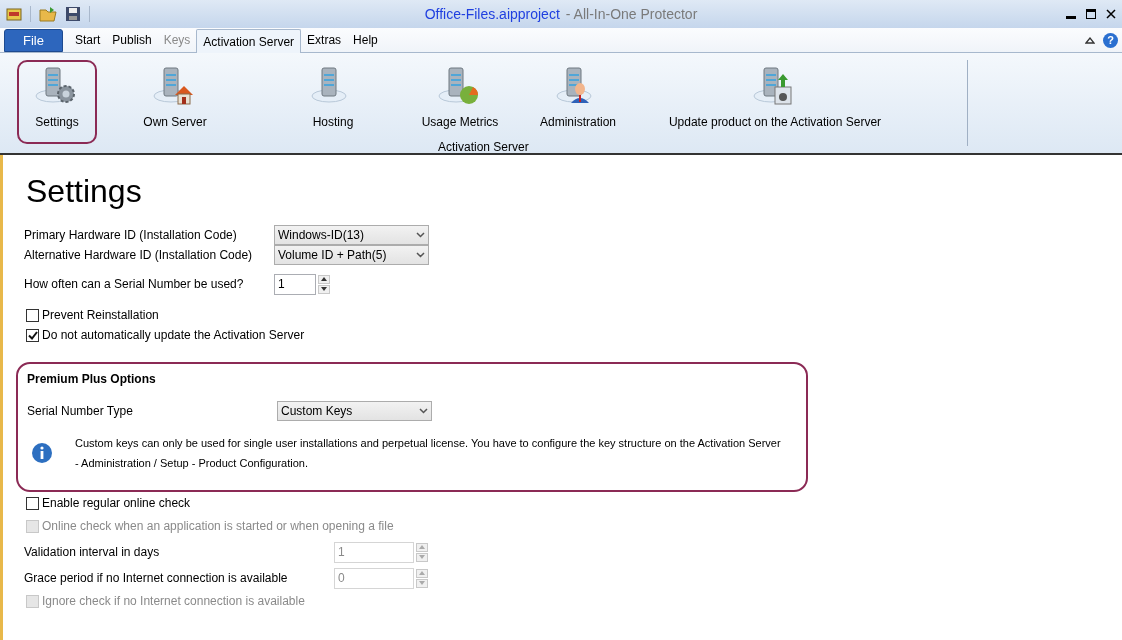  Describe the element at coordinates (57, 102) in the screenshot. I see `ribbon-button: Settings` at that location.